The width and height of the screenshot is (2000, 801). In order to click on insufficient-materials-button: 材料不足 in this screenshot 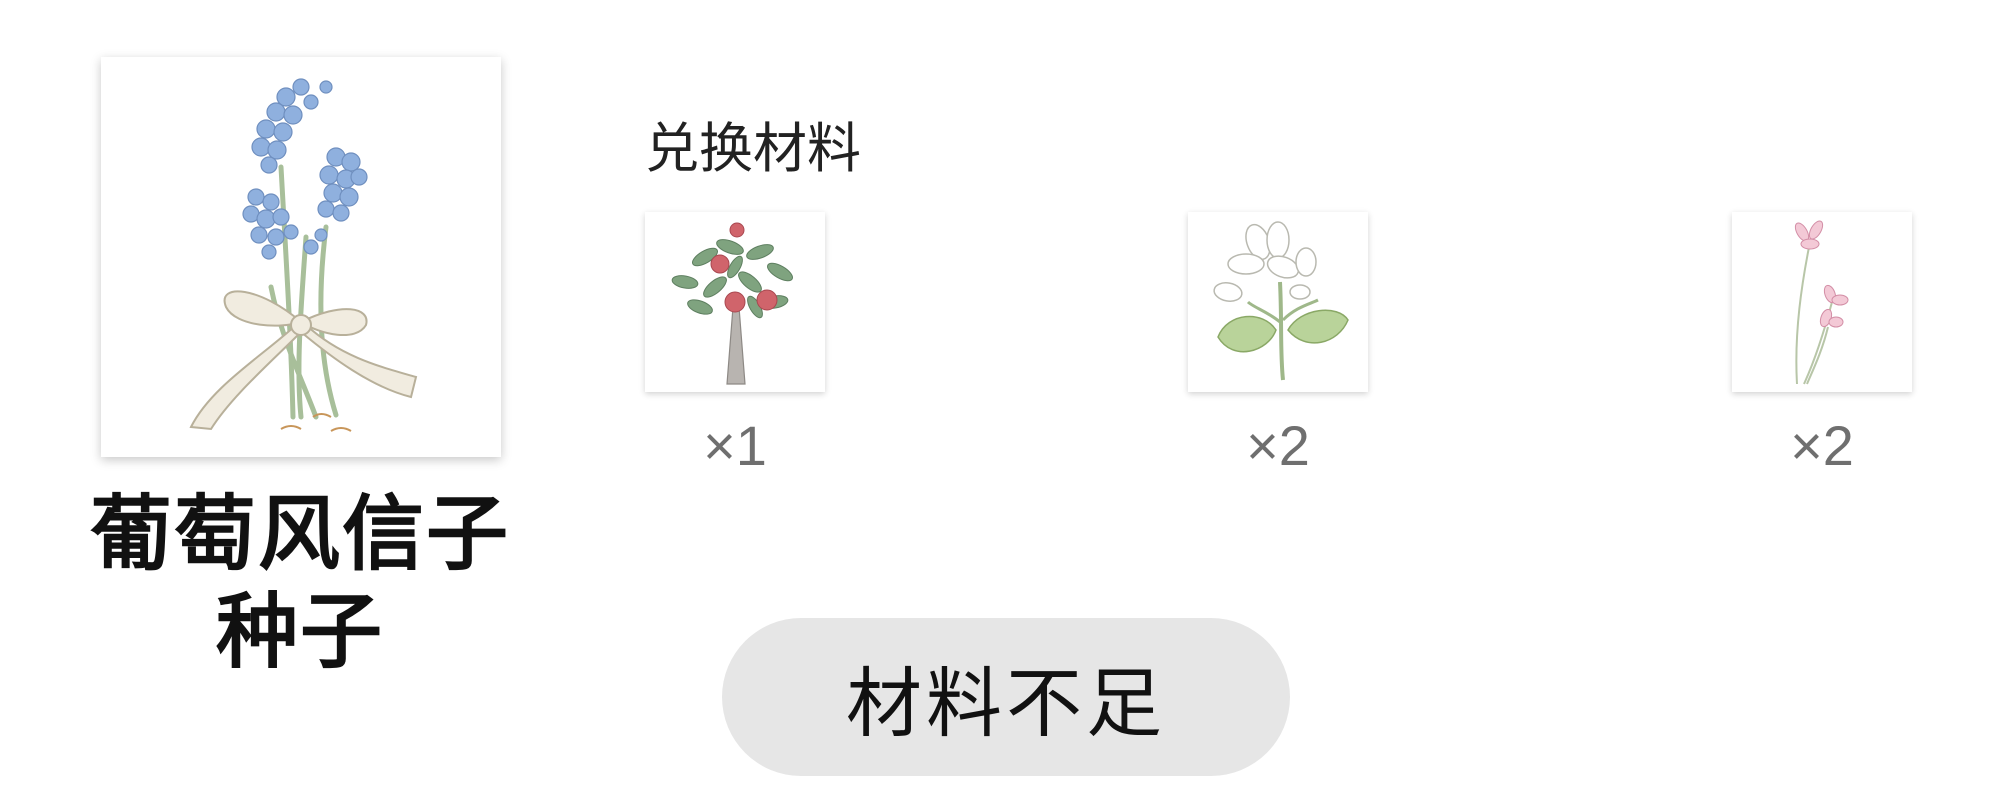, I will do `click(1006, 697)`.